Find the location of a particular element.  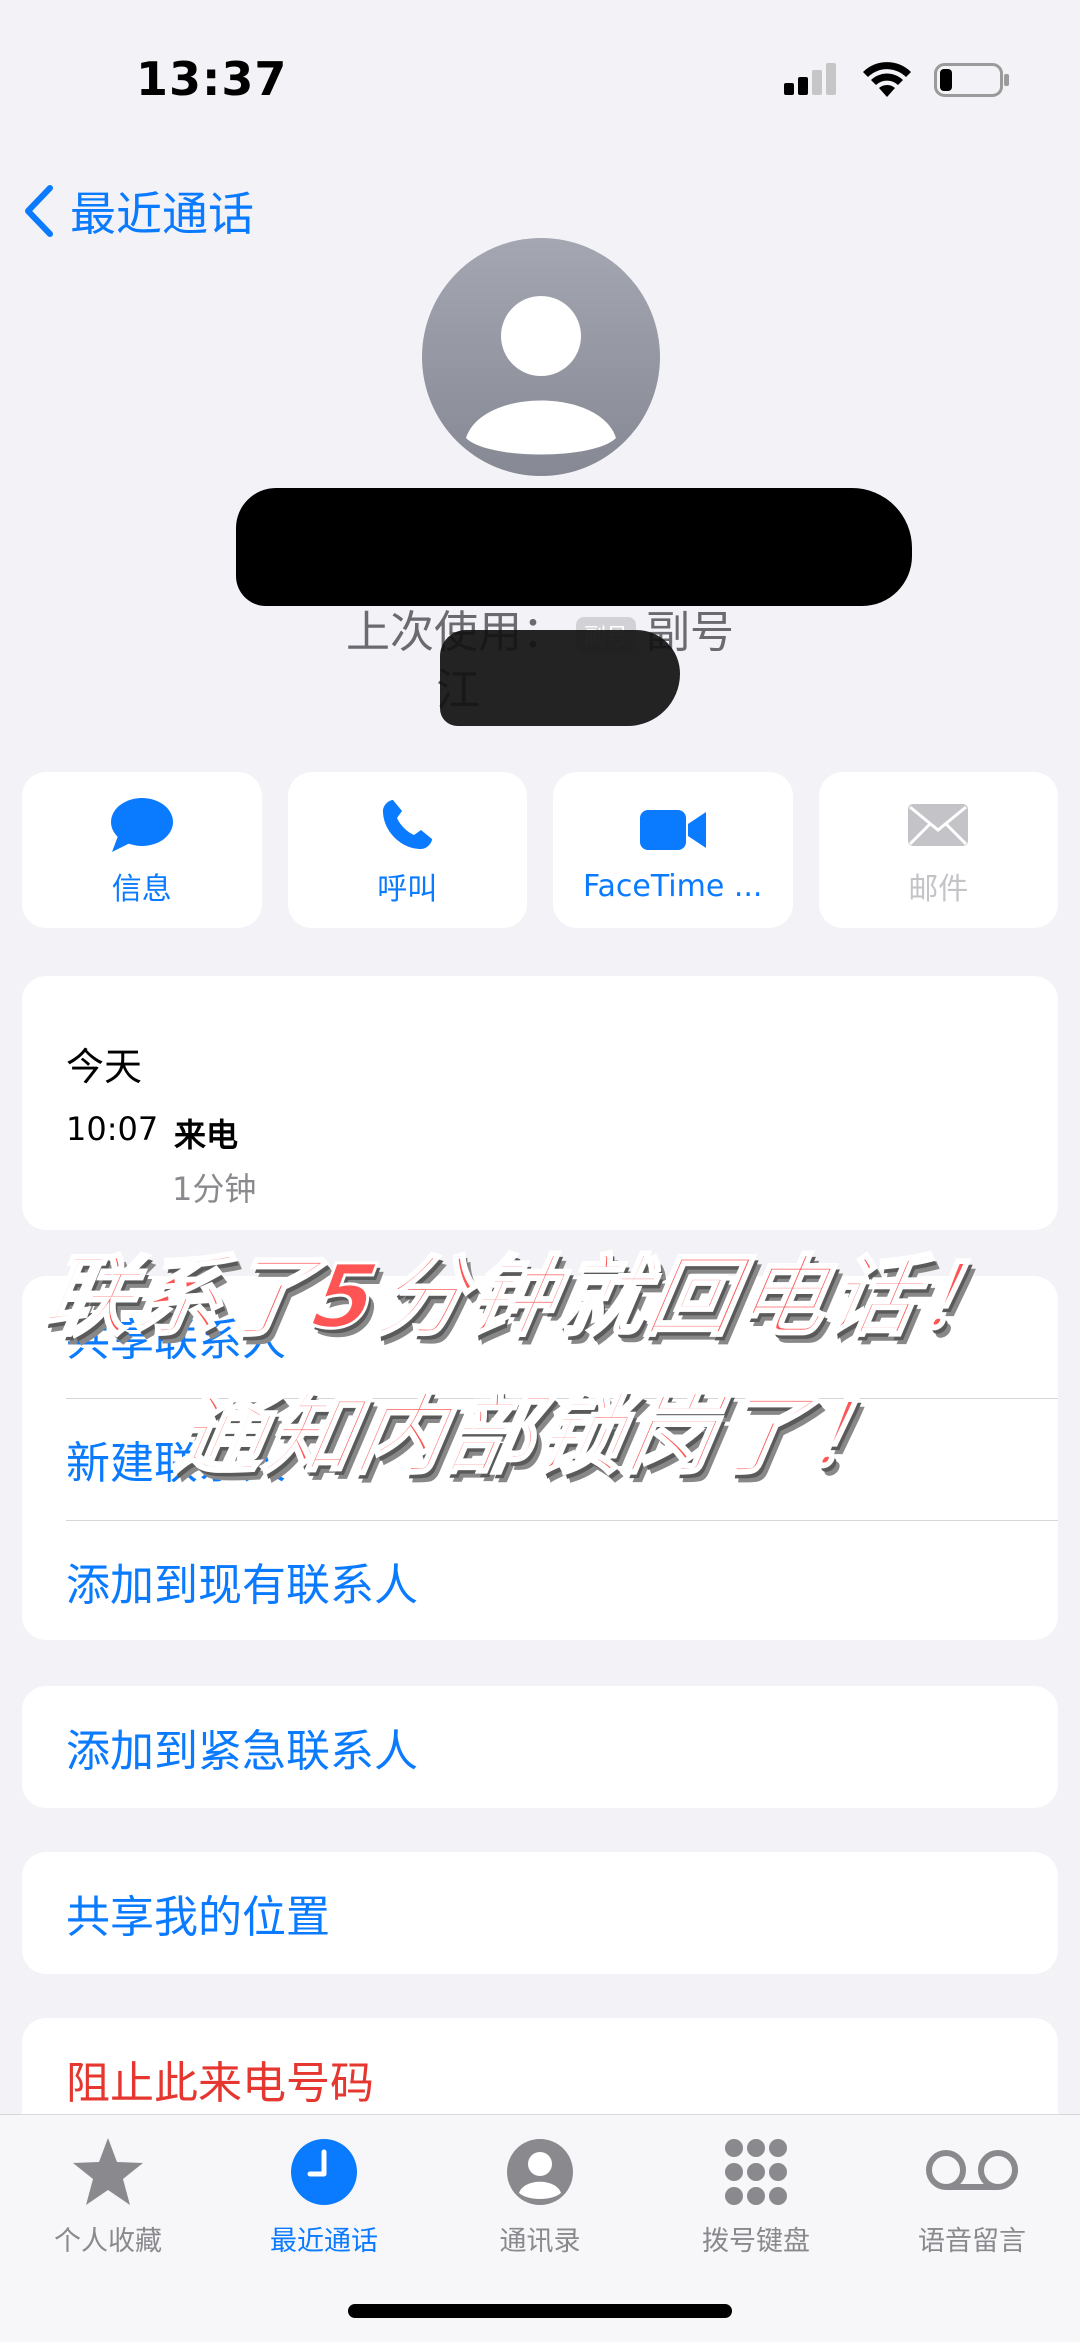

star-icon is located at coordinates (108, 2171).